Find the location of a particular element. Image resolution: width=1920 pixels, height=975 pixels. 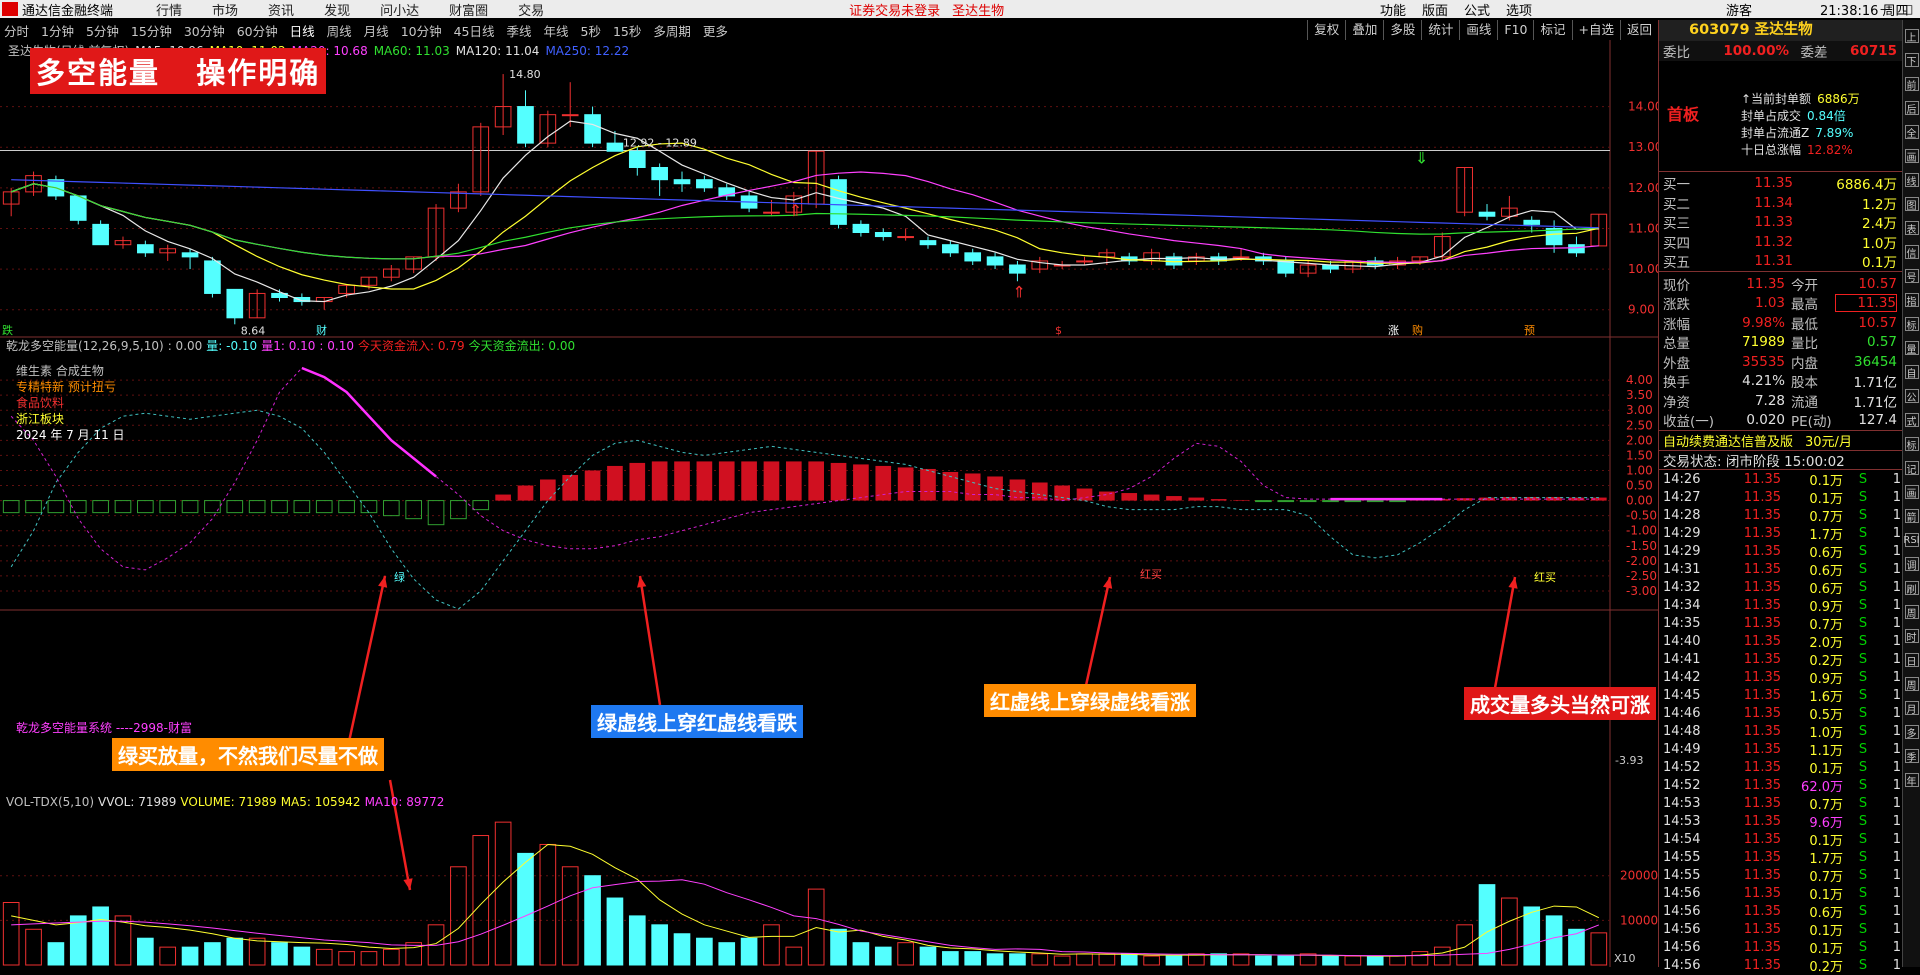

tool-button-5: F10 is located at coordinates (1515, 30).